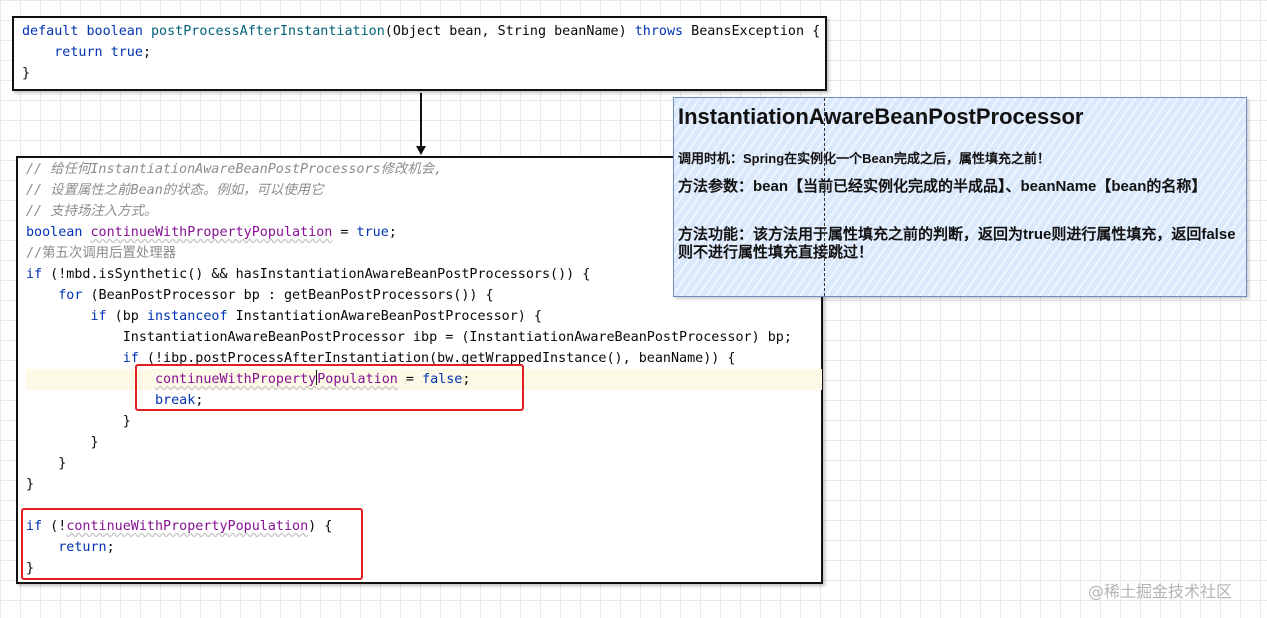 The image size is (1267, 618). Describe the element at coordinates (268, 31) in the screenshot. I see `method-name: postProcessAfterInstantiation` at that location.